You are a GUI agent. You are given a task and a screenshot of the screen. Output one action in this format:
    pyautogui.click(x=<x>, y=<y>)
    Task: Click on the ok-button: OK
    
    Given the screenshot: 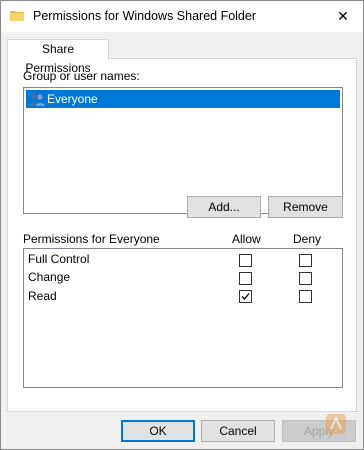 What is the action you would take?
    pyautogui.click(x=158, y=431)
    